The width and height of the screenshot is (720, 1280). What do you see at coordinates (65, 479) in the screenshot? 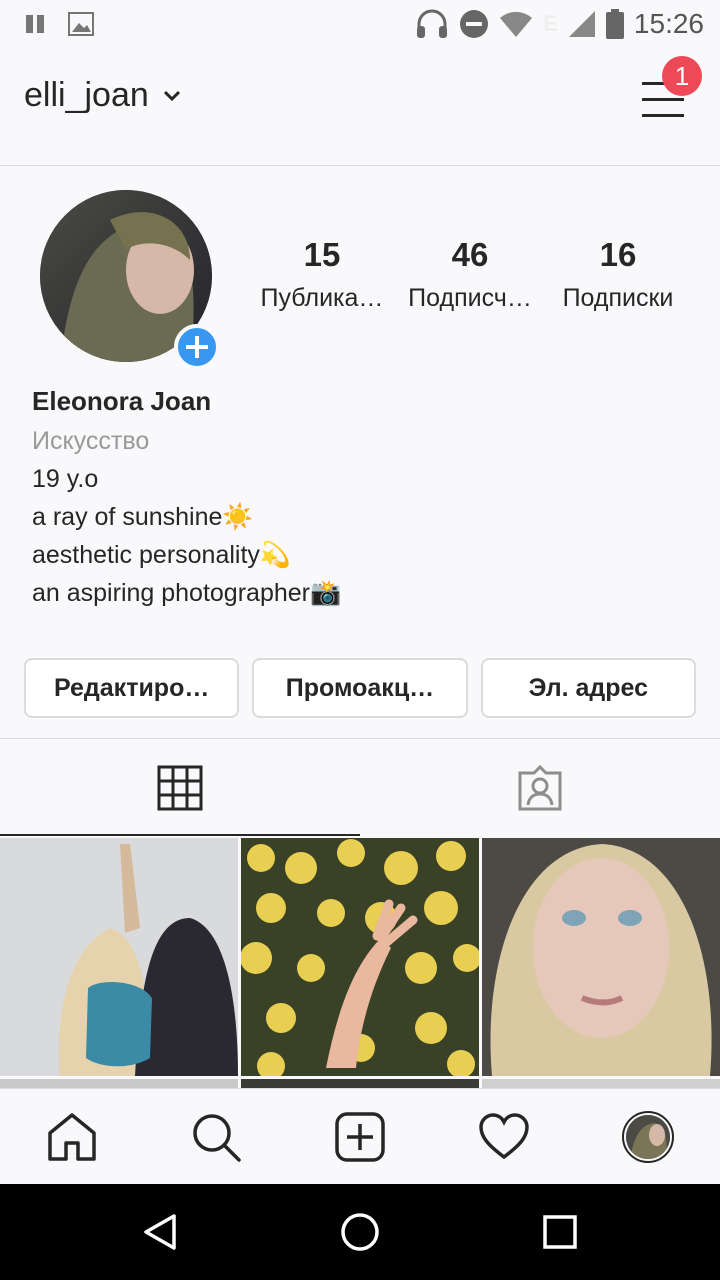
I see `bio-line: 19 y.o` at bounding box center [65, 479].